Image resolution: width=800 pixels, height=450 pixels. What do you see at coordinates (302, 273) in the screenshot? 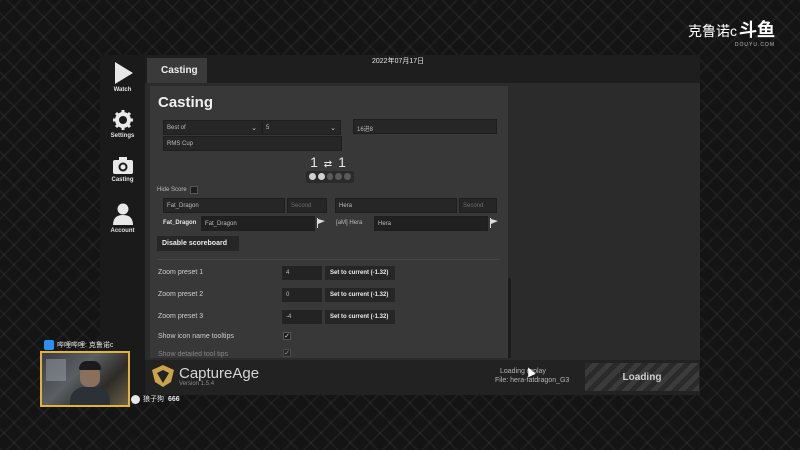
I see `zoom-preset-input: 4` at bounding box center [302, 273].